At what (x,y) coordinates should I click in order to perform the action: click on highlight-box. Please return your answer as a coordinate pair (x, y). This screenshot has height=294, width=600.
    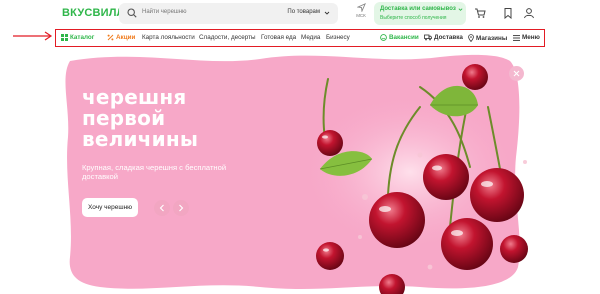
    Looking at the image, I should click on (300, 38).